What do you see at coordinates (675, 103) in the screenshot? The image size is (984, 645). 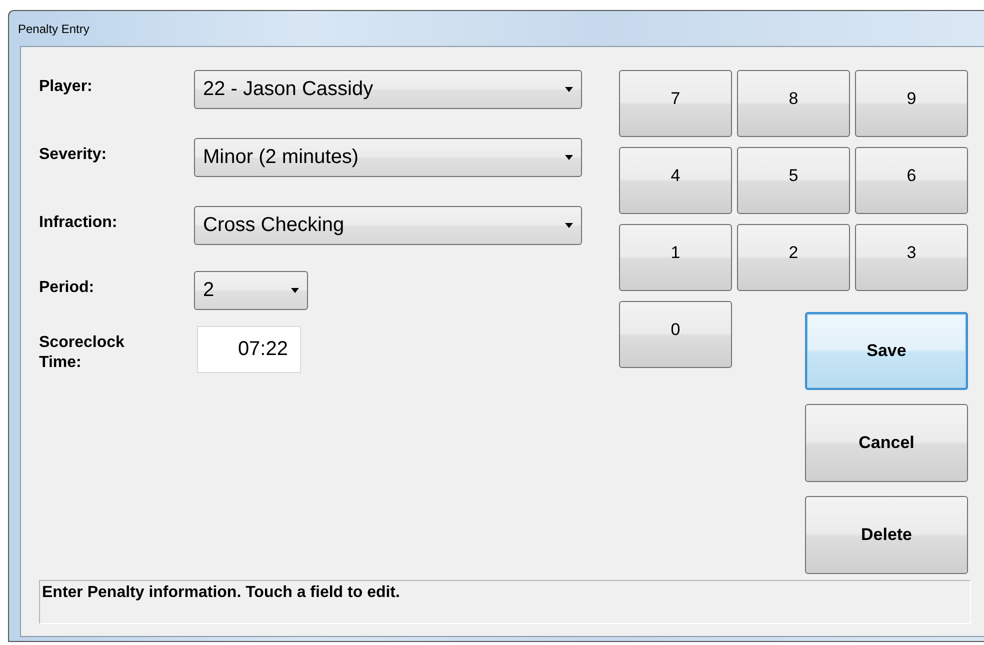 I see `digit-key: 7` at bounding box center [675, 103].